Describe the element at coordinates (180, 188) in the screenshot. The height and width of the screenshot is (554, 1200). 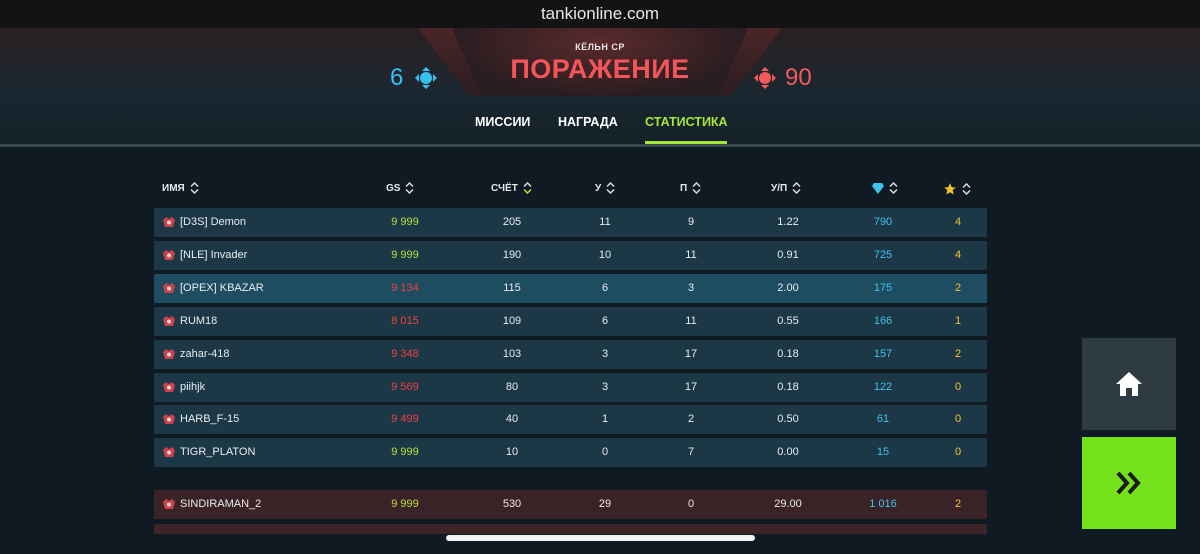
I see `column-header-name: ИМЯ` at that location.